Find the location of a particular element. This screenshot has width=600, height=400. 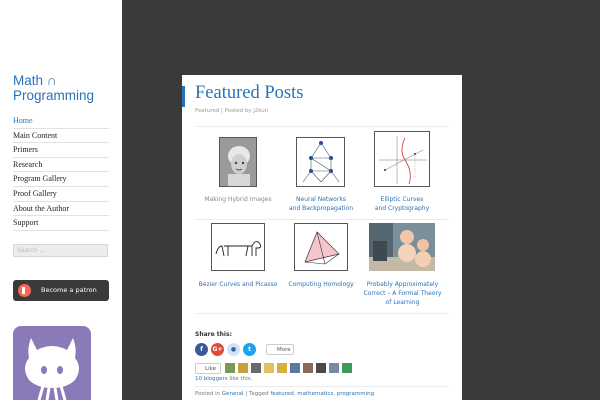

nav-item-support: Support is located at coordinates (61, 223).